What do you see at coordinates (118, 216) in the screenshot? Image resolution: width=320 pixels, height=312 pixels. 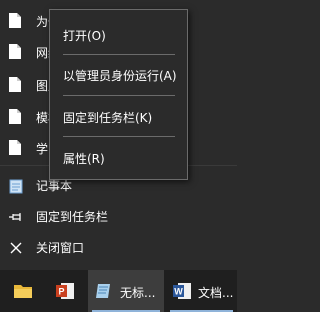 I see `task-pin-taskbar: 固定到任务栏` at bounding box center [118, 216].